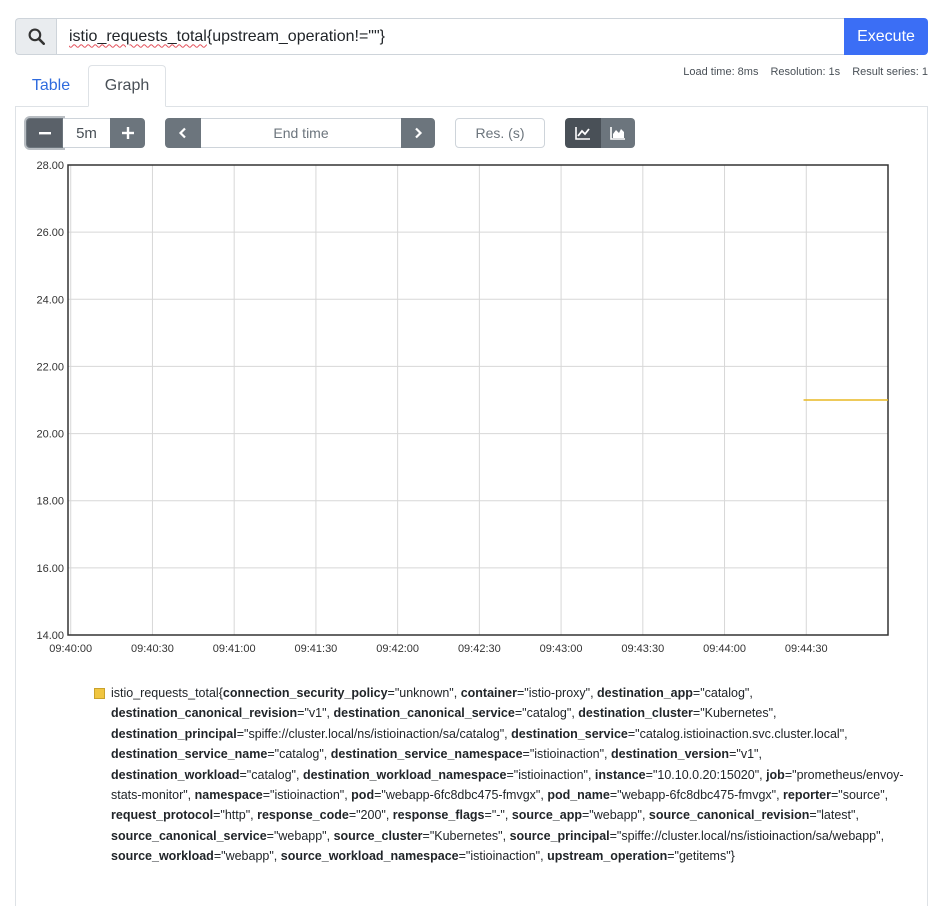 The width and height of the screenshot is (942, 906). What do you see at coordinates (50, 435) in the screenshot?
I see `y-tick-label: 20.00` at bounding box center [50, 435].